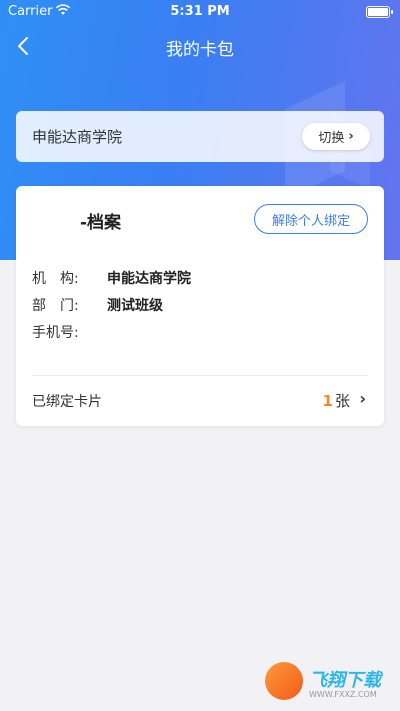  I want to click on watermark-text: 飞翔下载, so click(345, 680).